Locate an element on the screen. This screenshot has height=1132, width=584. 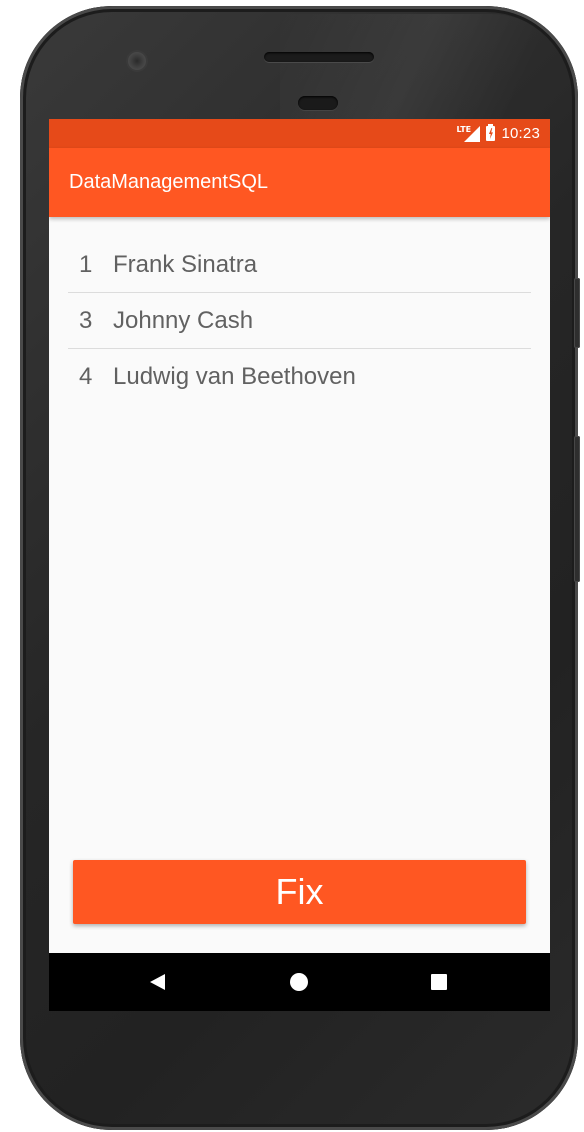
power-button is located at coordinates (577, 313).